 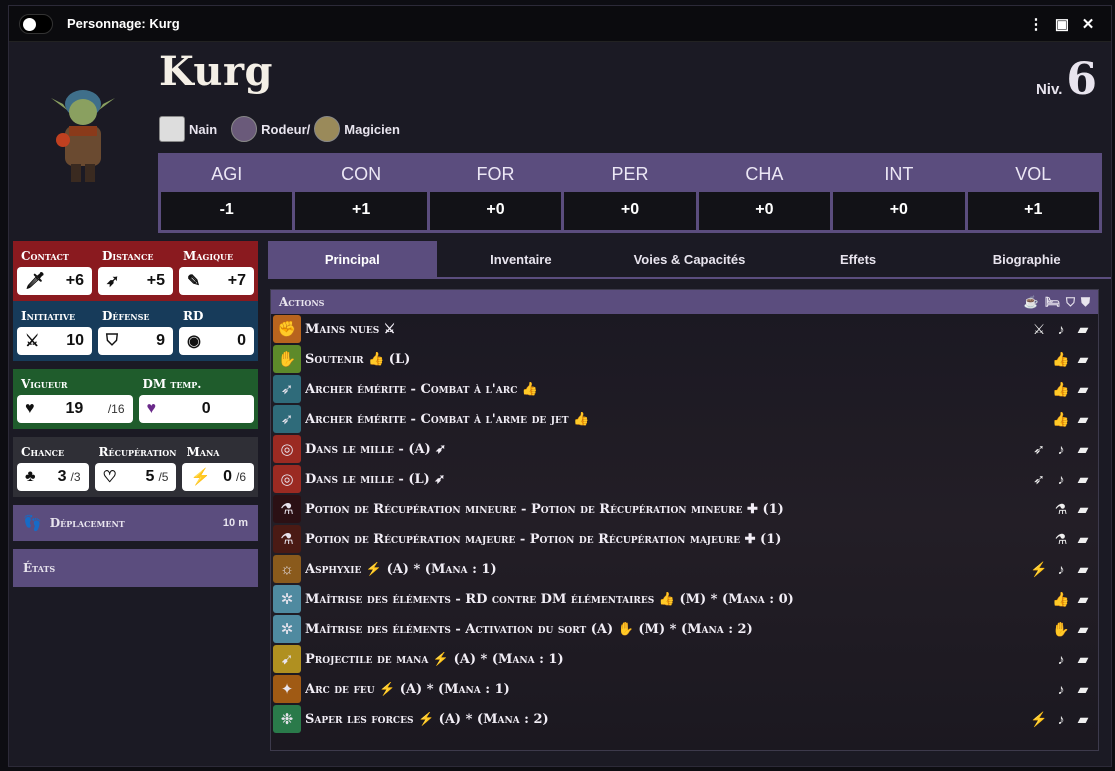 What do you see at coordinates (495, 174) in the screenshot?
I see `ability-name: FOR` at bounding box center [495, 174].